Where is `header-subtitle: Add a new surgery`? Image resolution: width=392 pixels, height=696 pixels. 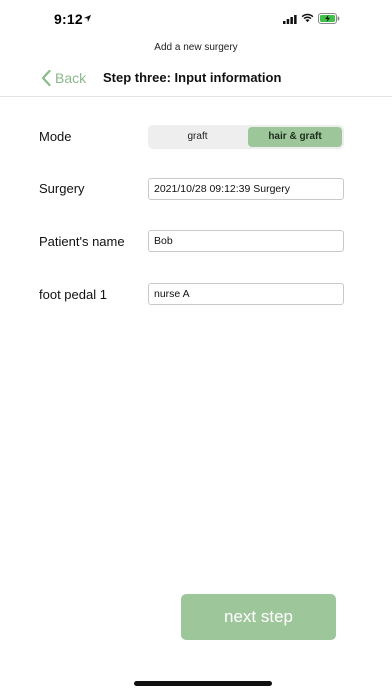 header-subtitle: Add a new surgery is located at coordinates (196, 47).